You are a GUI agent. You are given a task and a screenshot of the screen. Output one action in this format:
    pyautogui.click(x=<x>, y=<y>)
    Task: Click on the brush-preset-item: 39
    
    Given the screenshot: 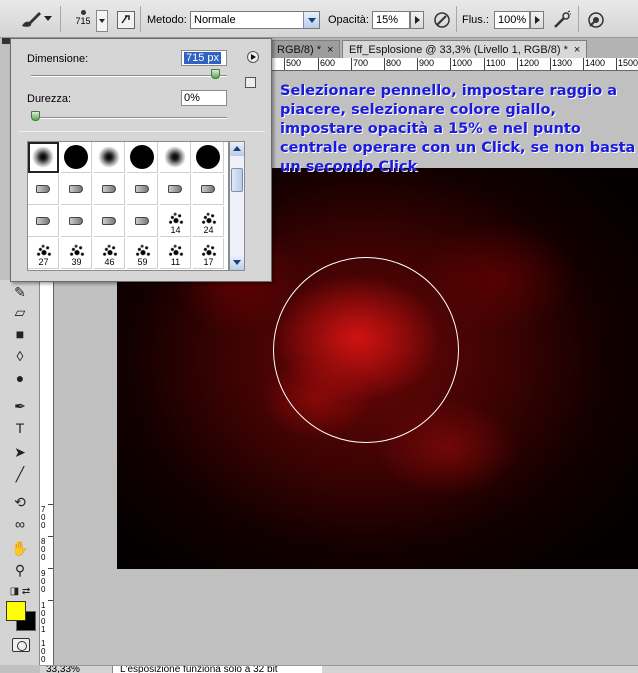 What is the action you would take?
    pyautogui.click(x=76, y=253)
    